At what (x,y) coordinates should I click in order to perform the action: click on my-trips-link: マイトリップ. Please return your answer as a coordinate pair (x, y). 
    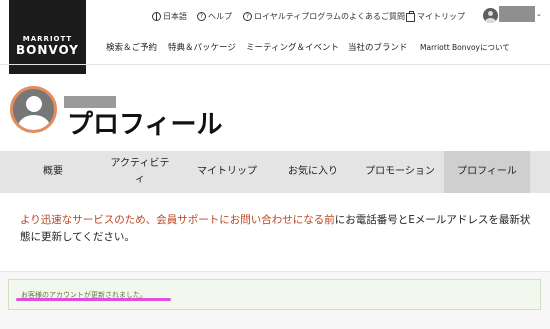
    Looking at the image, I should click on (435, 16).